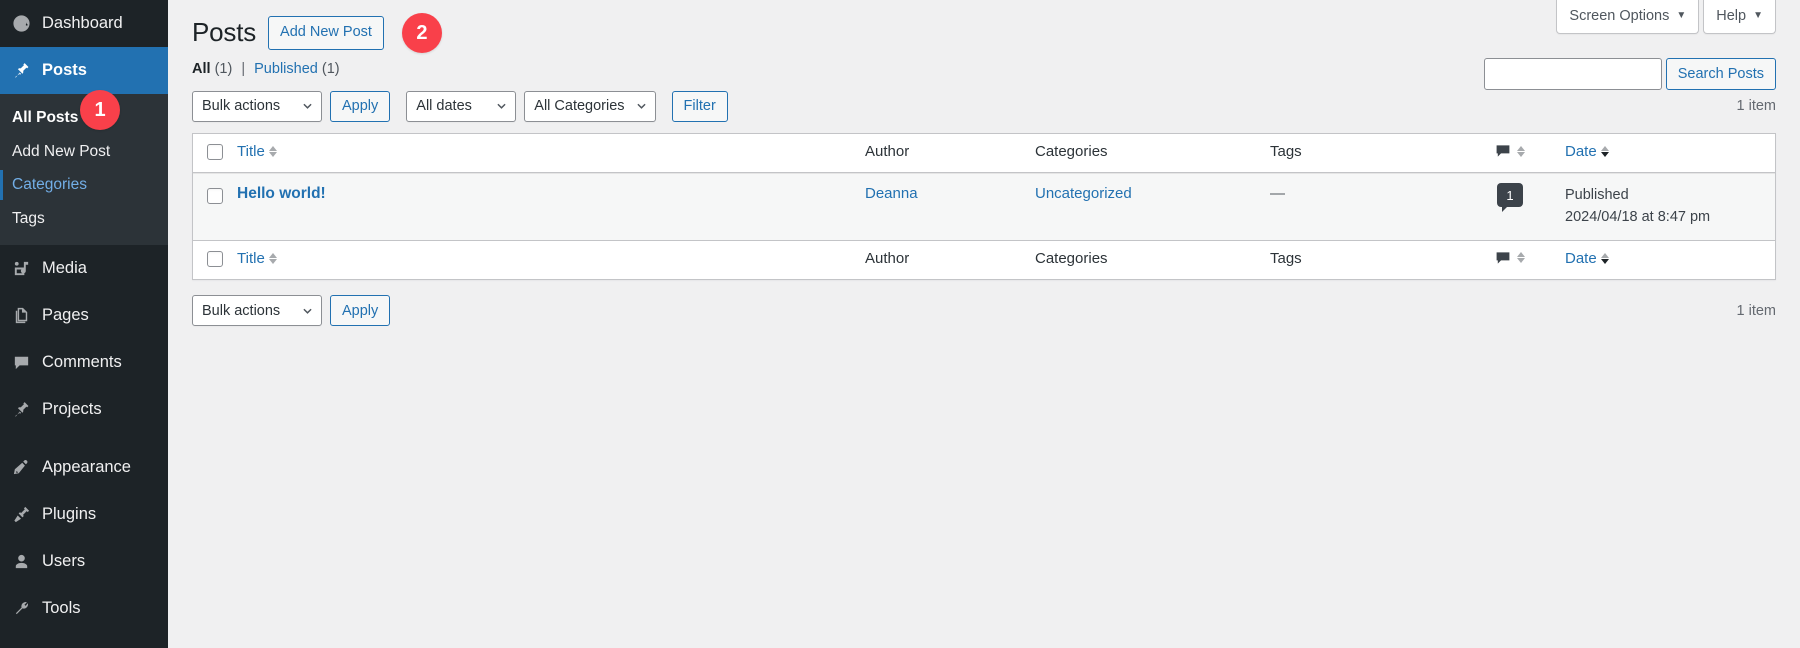 The width and height of the screenshot is (1800, 648). I want to click on date-filter-value: All dates, so click(444, 106).